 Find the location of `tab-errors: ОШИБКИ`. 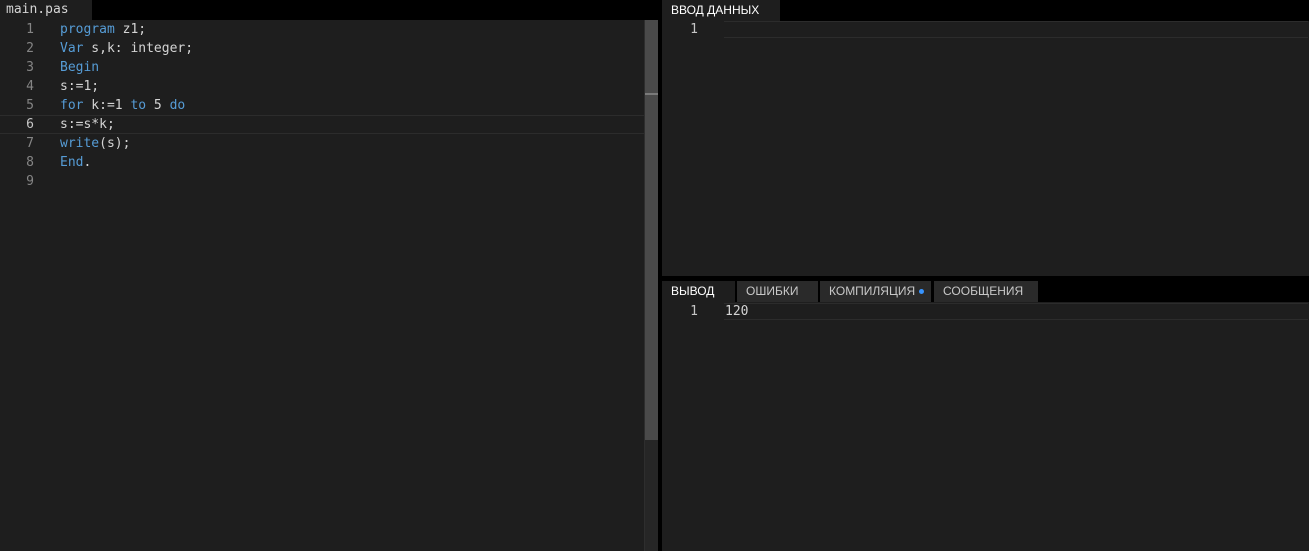

tab-errors: ОШИБКИ is located at coordinates (777, 291).